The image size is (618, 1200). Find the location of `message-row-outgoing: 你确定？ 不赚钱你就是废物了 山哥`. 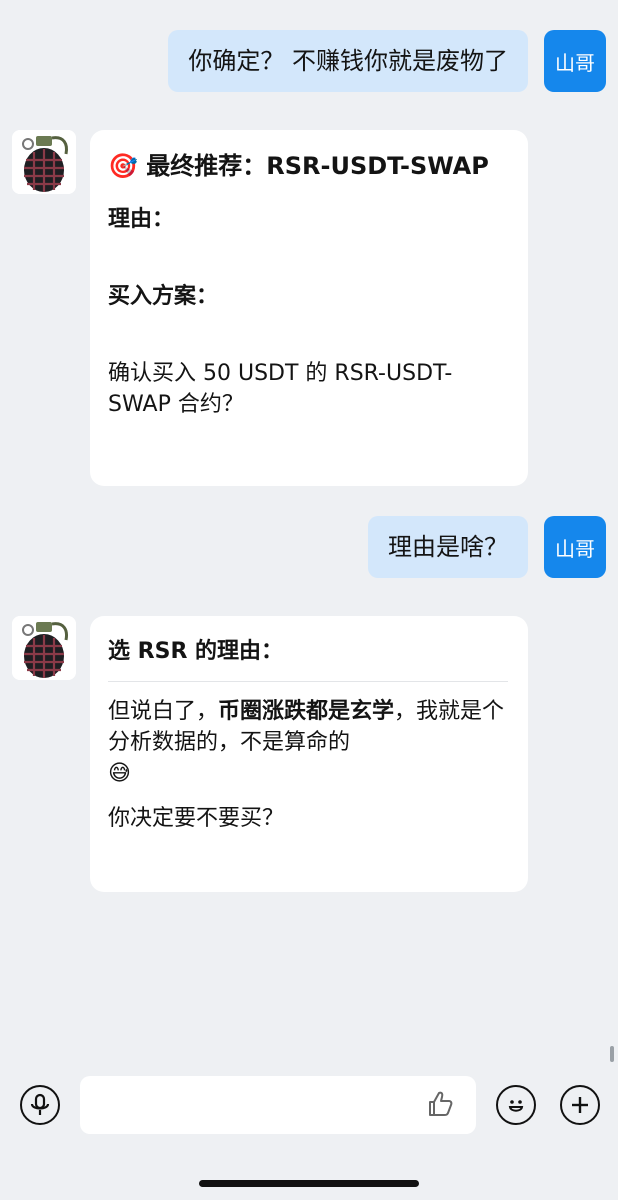

message-row-outgoing: 你确定？ 不赚钱你就是废物了 山哥 is located at coordinates (309, 65).